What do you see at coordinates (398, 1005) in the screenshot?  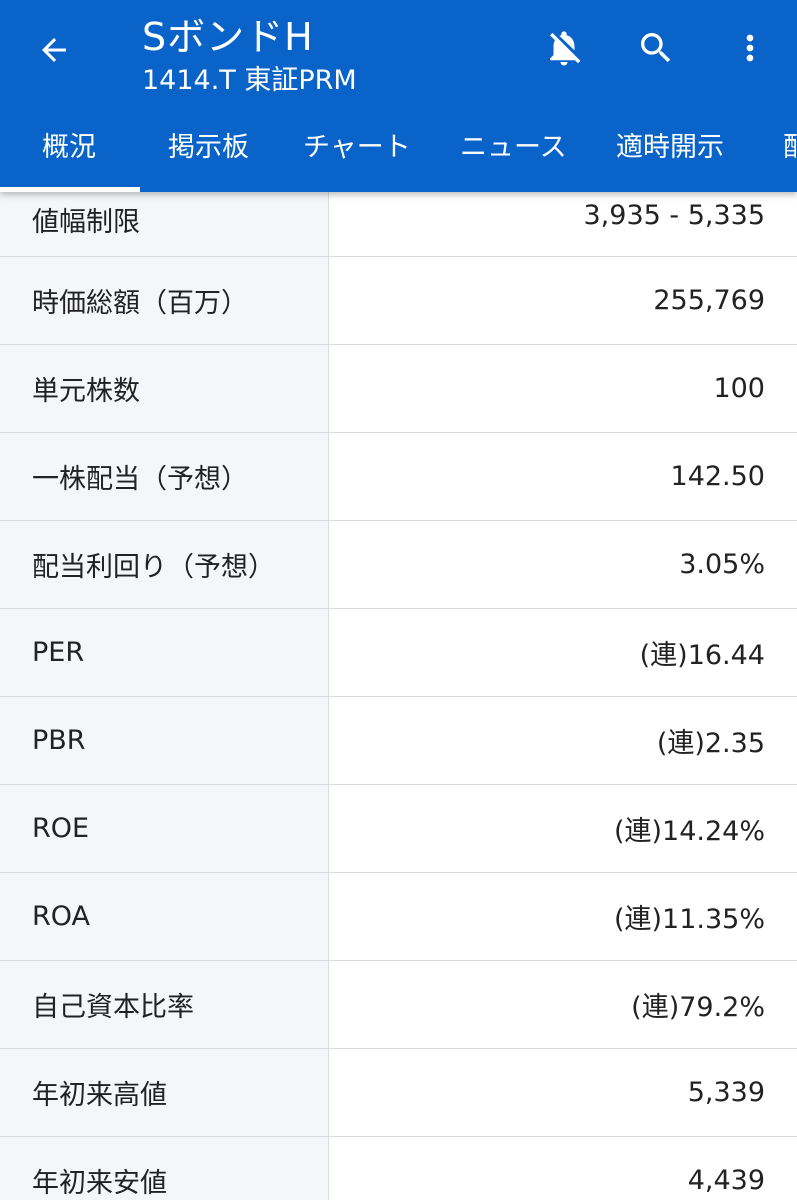 I see `table-row: 自己資本比率 (連)79.2%` at bounding box center [398, 1005].